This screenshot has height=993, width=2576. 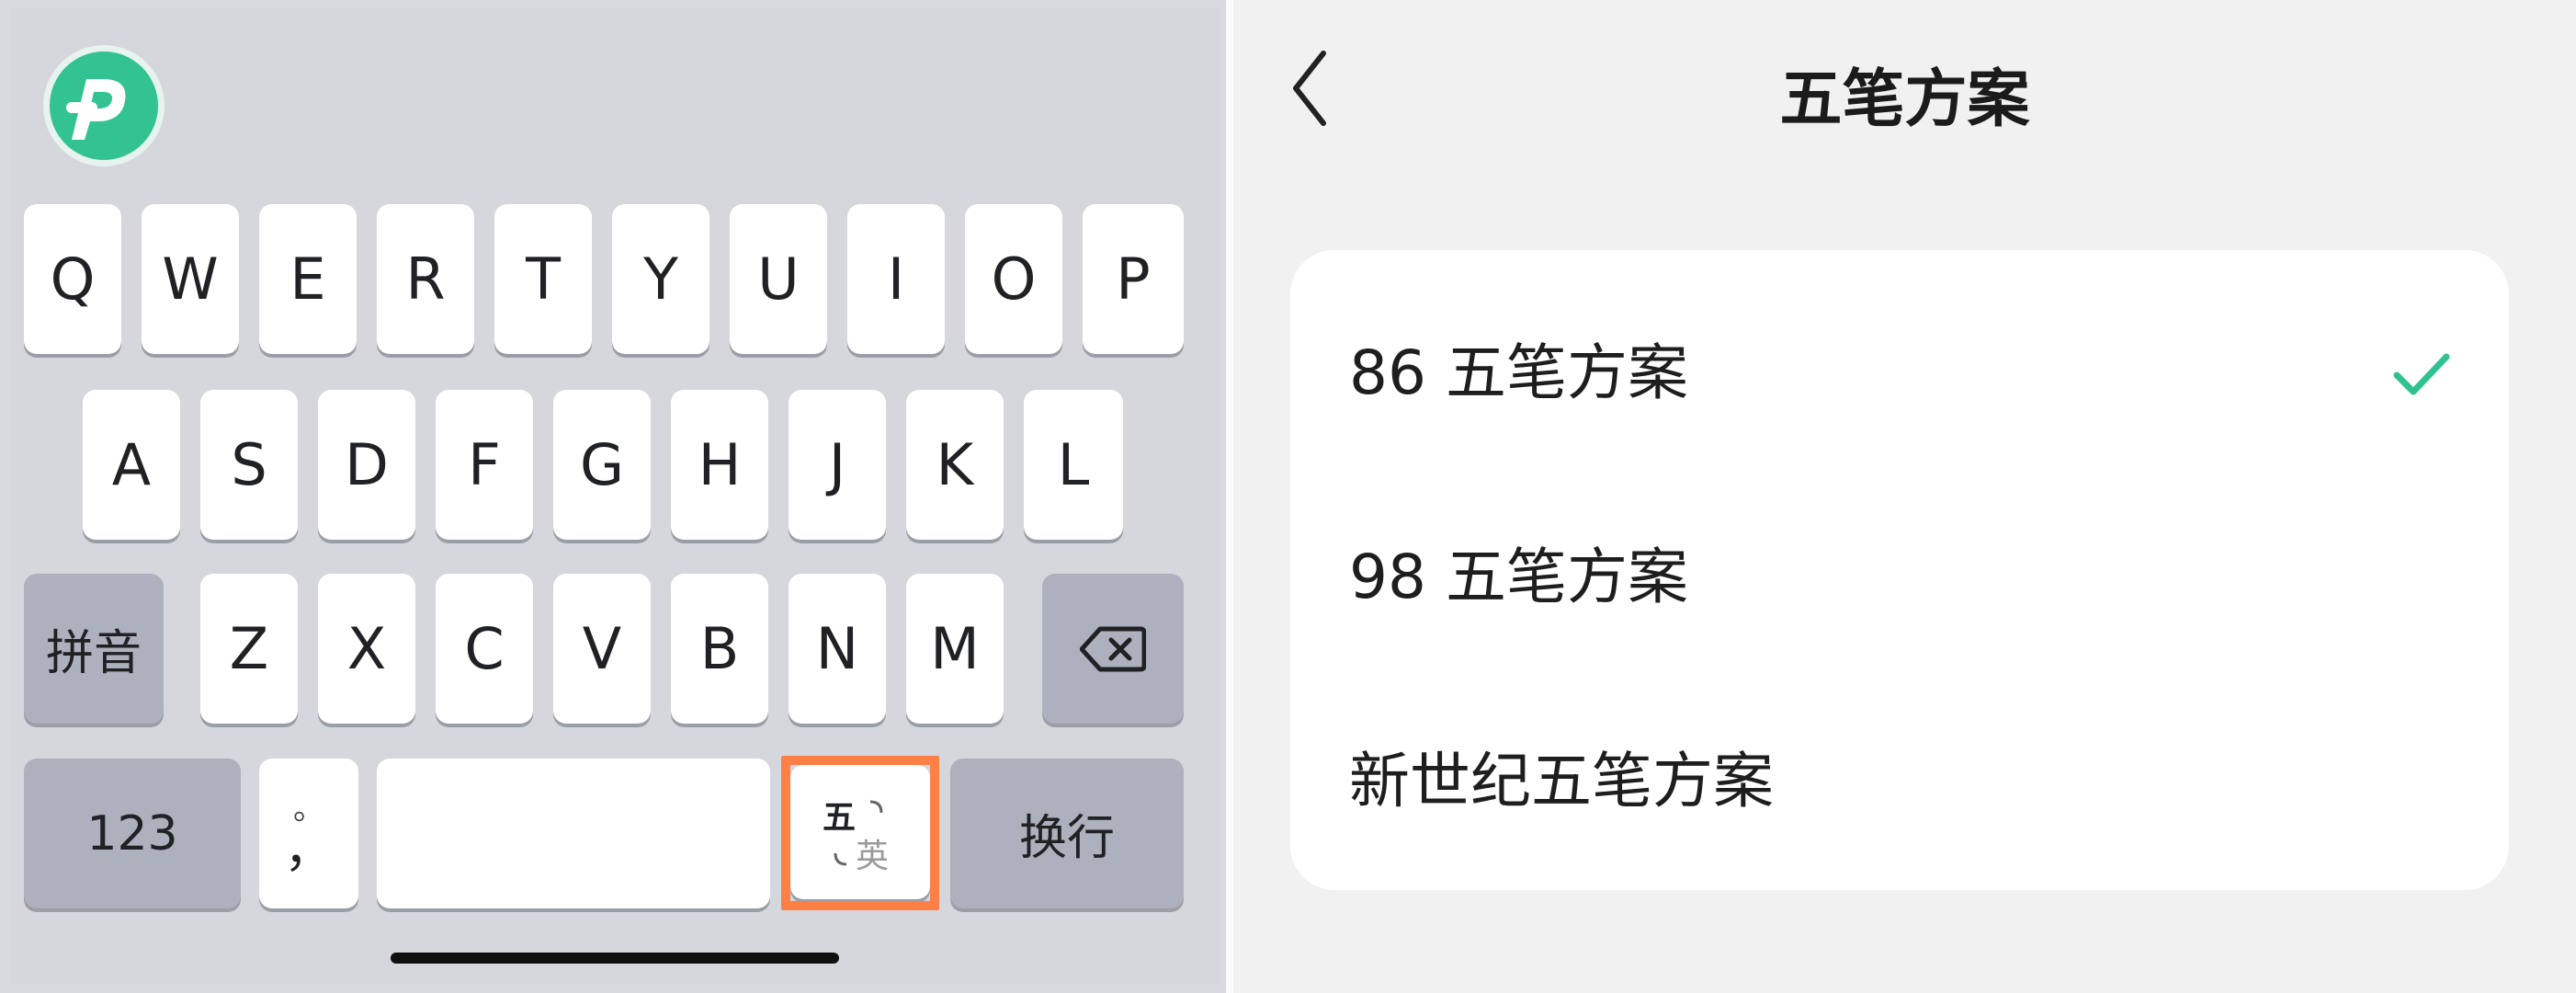 I want to click on key-f: F, so click(x=485, y=465).